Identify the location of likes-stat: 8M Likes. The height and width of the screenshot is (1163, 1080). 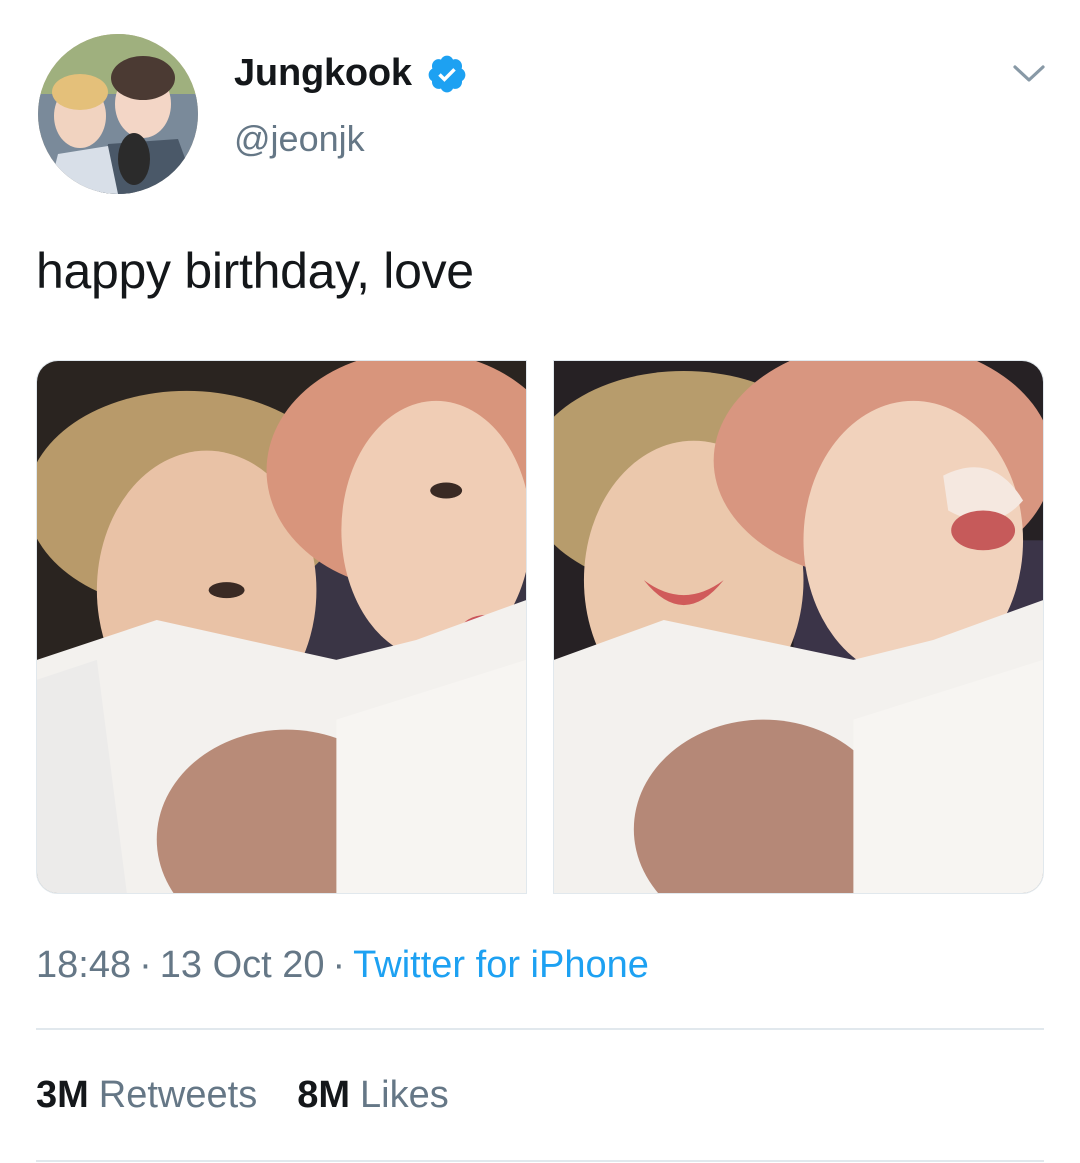
(373, 1095).